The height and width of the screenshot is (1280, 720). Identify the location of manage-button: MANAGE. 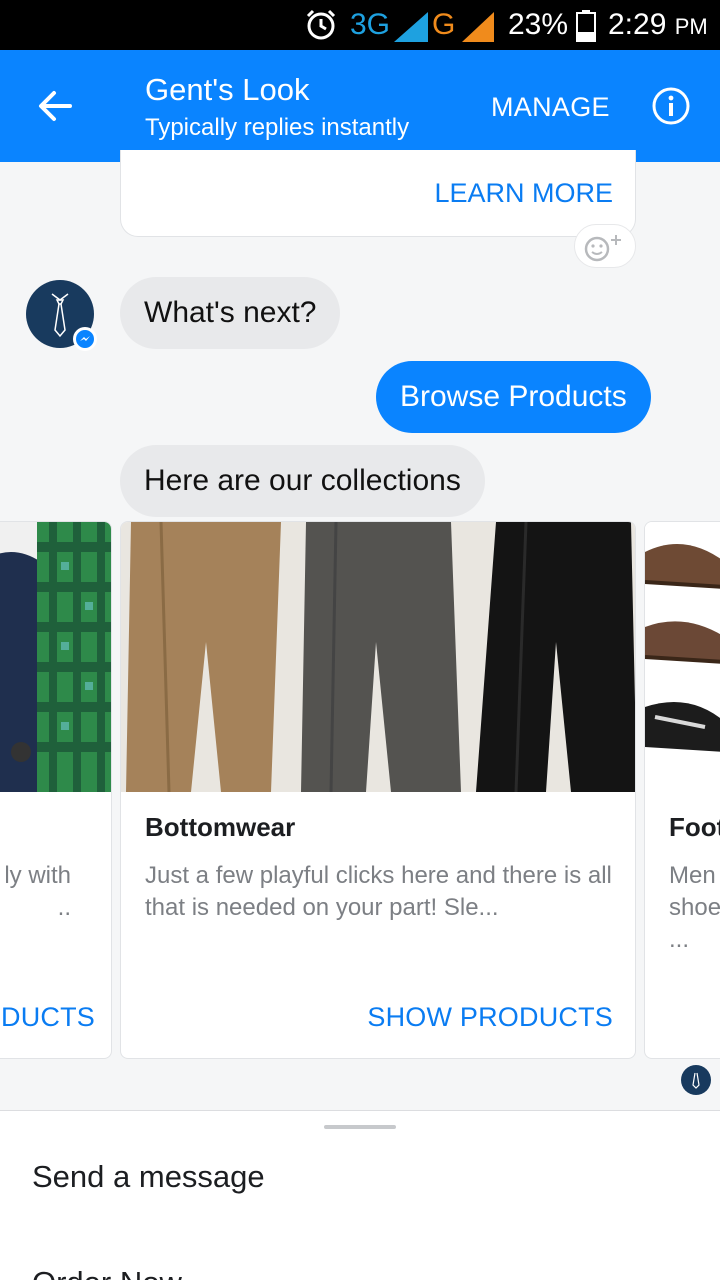
(550, 107).